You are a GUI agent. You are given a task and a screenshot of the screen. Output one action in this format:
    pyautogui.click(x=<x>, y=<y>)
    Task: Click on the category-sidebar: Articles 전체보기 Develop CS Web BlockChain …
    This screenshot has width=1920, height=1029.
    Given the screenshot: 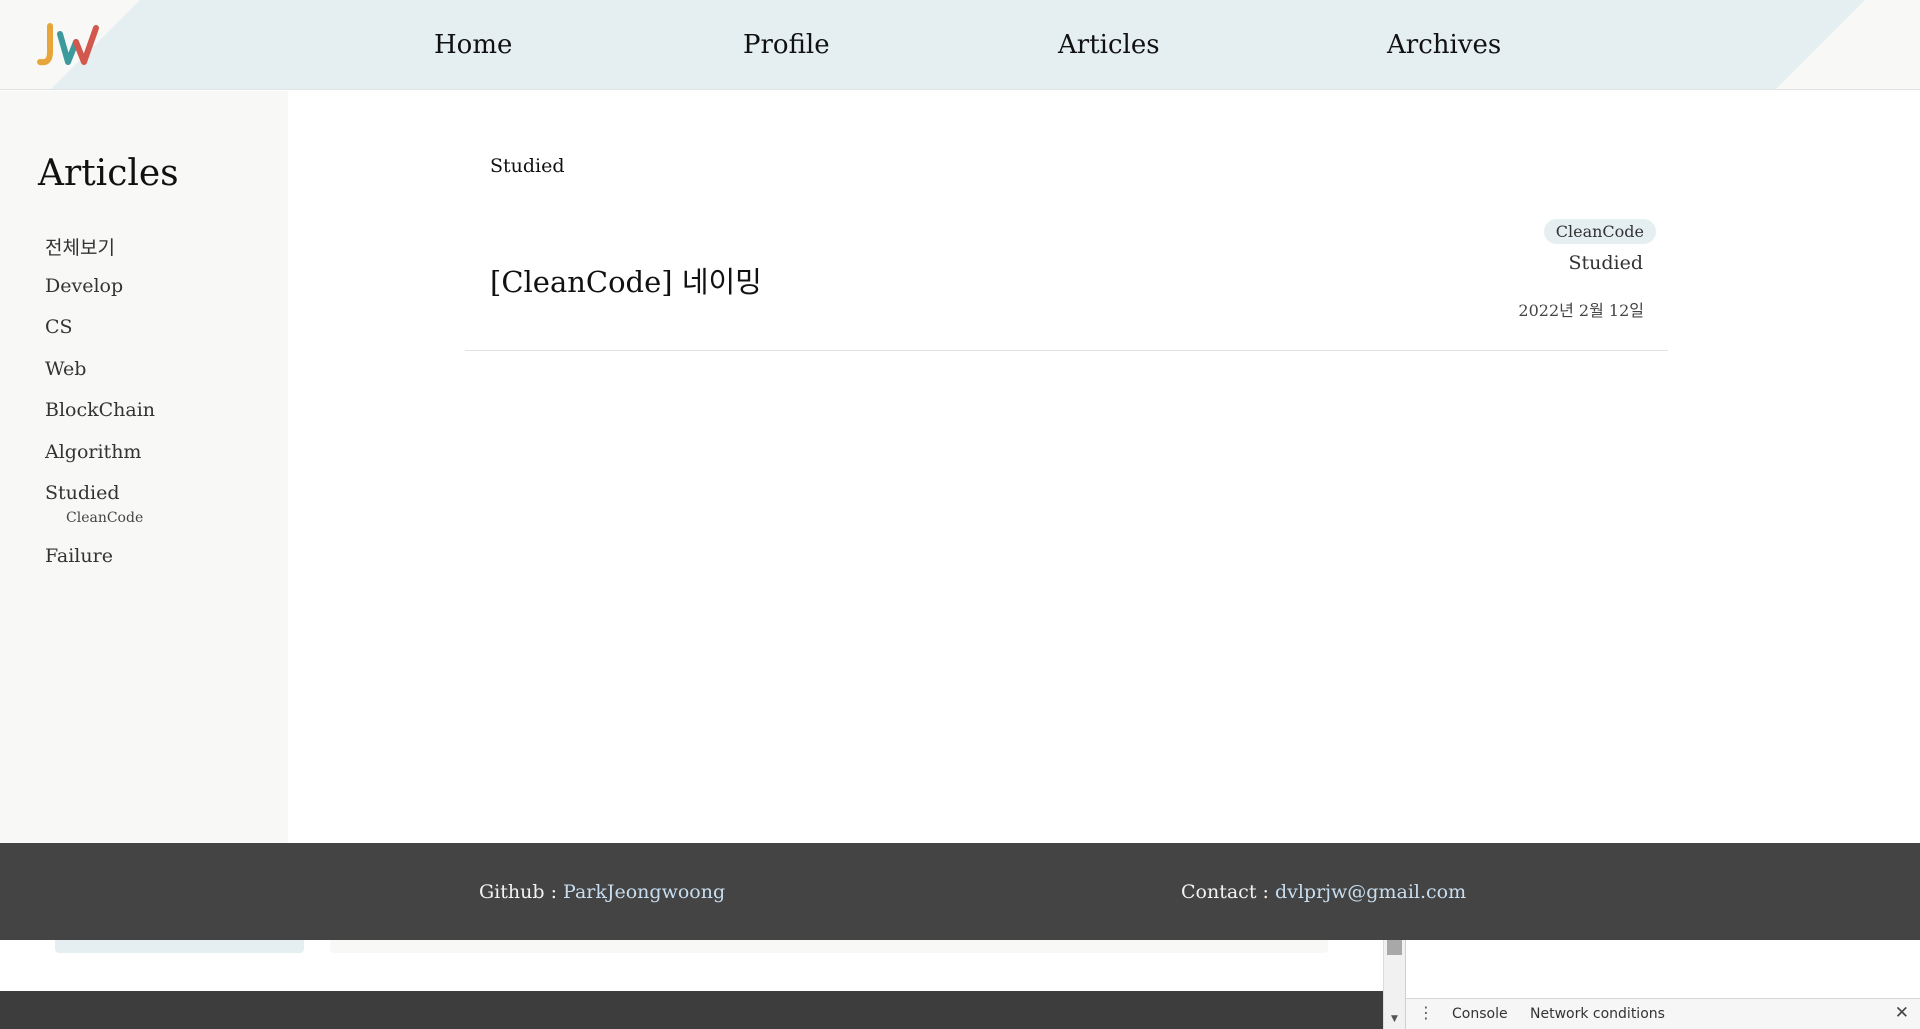 What is the action you would take?
    pyautogui.click(x=144, y=467)
    